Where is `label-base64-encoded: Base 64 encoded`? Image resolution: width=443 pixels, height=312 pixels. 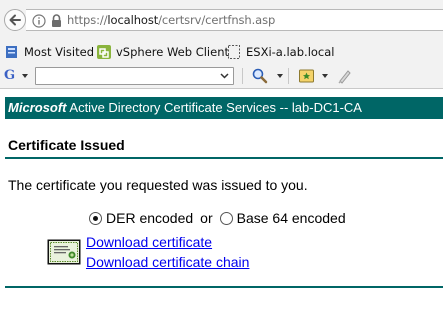
label-base64-encoded: Base 64 encoded is located at coordinates (291, 218).